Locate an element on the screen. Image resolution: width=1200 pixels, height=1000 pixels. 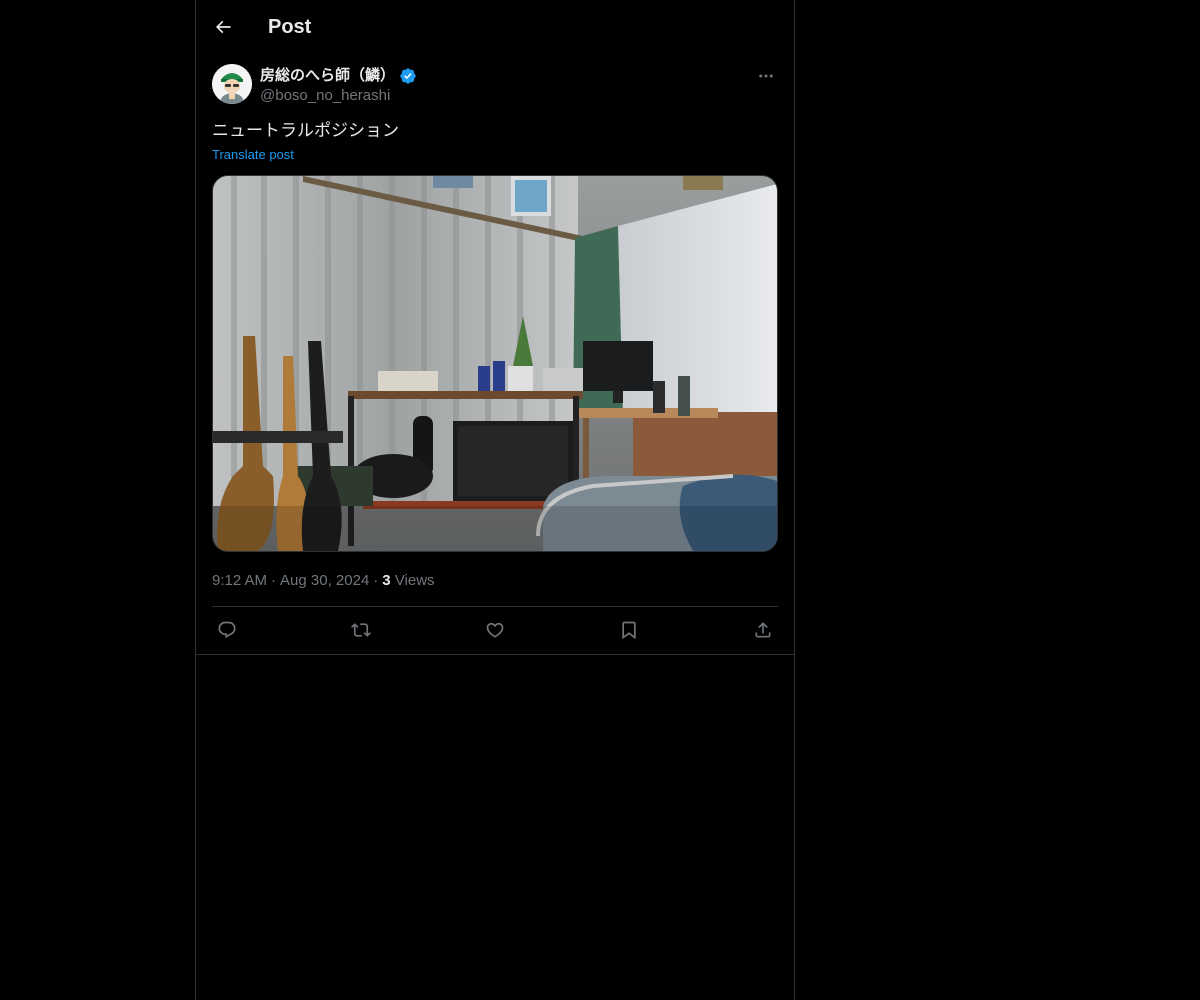
more-options-button is located at coordinates (766, 76).